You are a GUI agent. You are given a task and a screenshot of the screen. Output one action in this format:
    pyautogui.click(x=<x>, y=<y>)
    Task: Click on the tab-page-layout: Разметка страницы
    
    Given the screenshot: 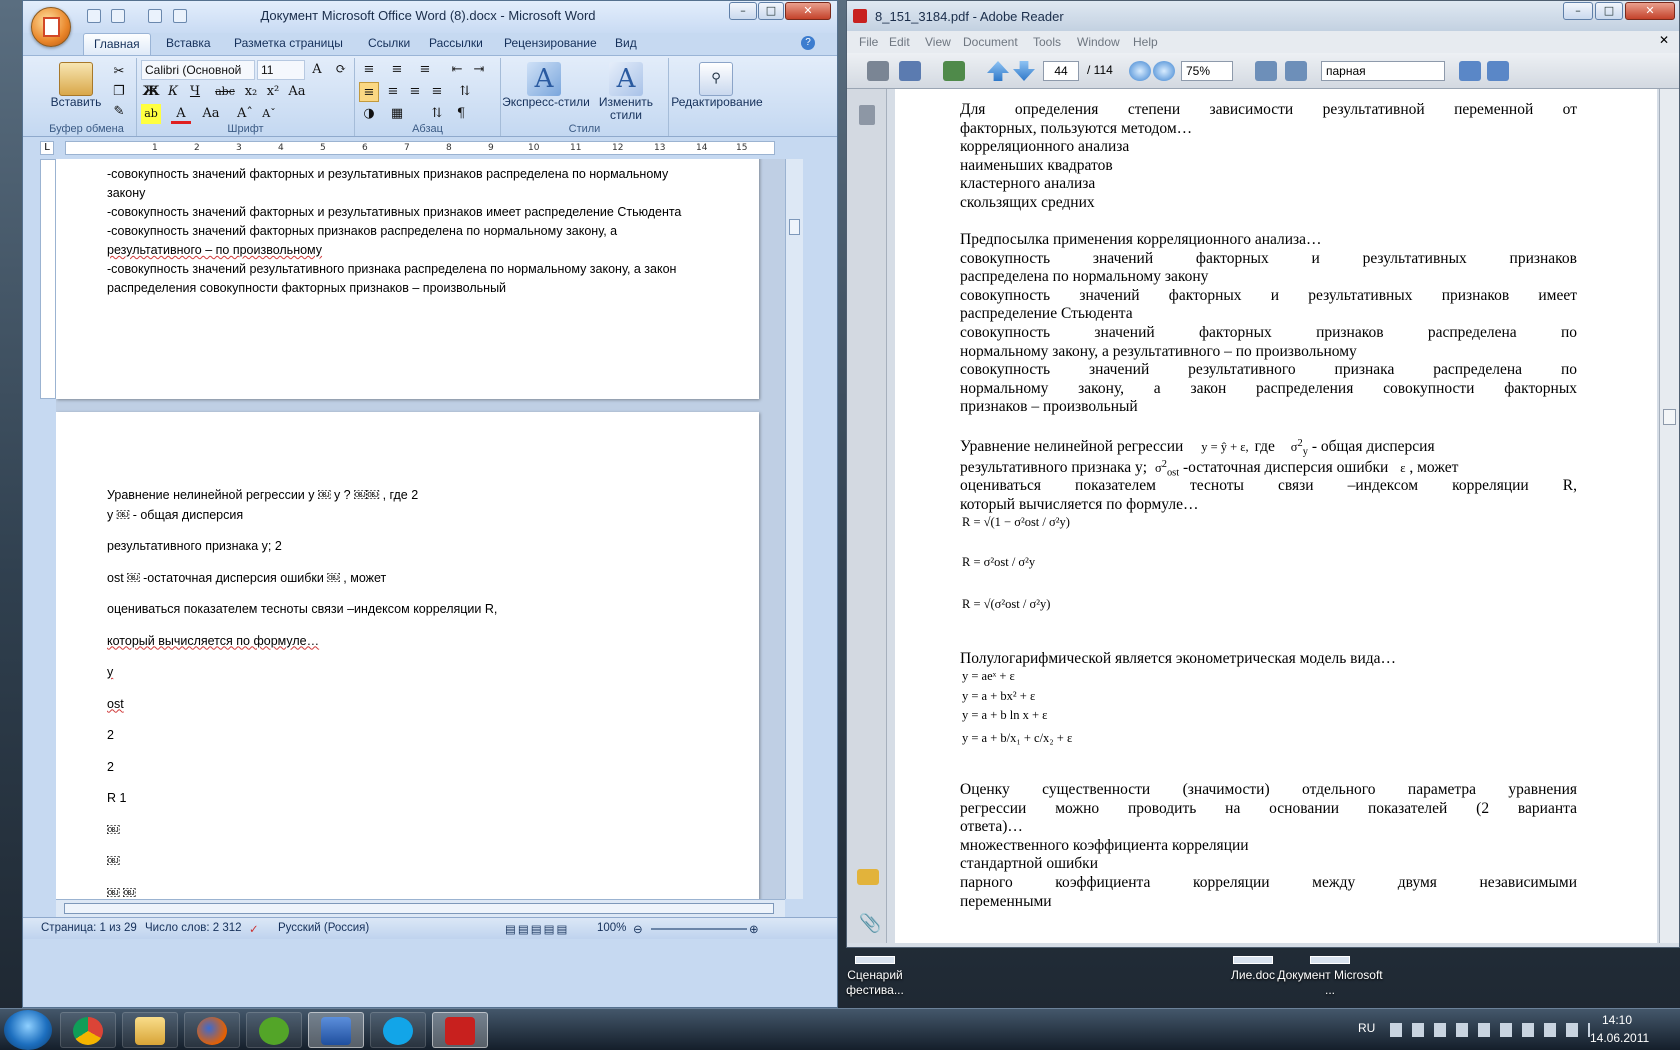 What is the action you would take?
    pyautogui.click(x=288, y=43)
    